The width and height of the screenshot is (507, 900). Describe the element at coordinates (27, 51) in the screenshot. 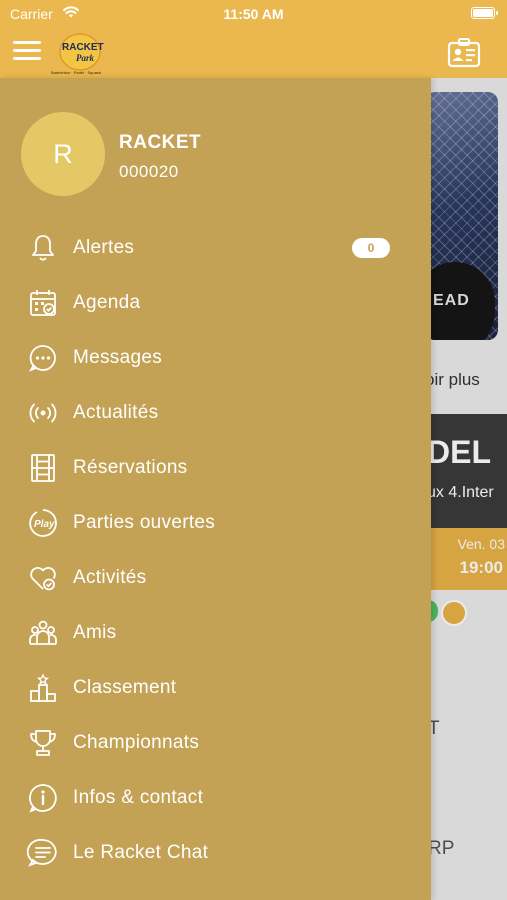

I see `hamburger-menu-icon` at that location.